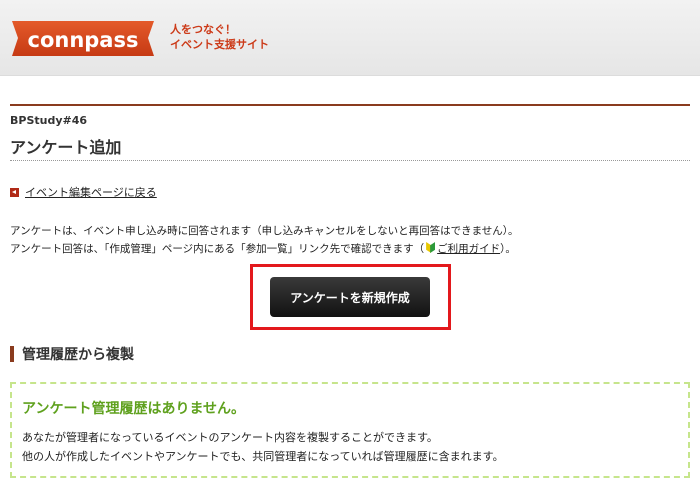 This screenshot has height=490, width=700. I want to click on logo-text: connpass, so click(83, 40).